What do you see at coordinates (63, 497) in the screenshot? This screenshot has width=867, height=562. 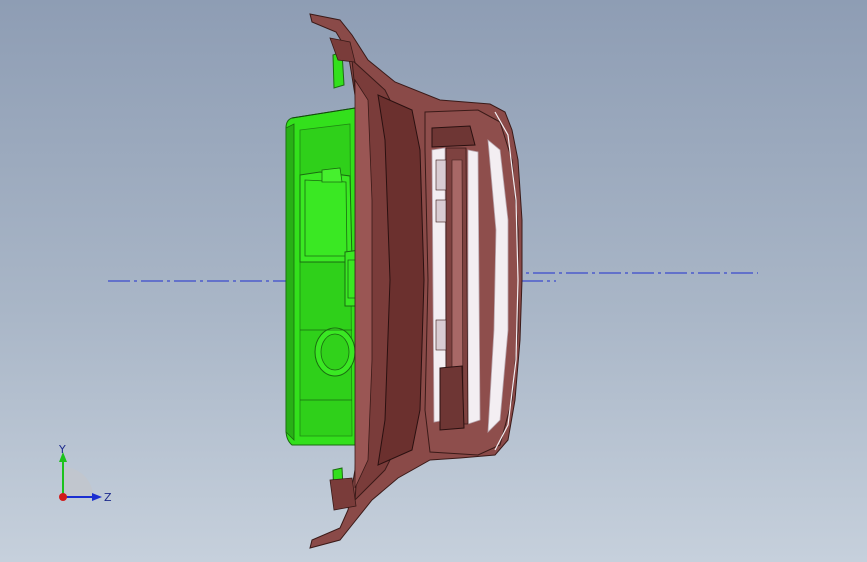 I see `x-axis-origin` at bounding box center [63, 497].